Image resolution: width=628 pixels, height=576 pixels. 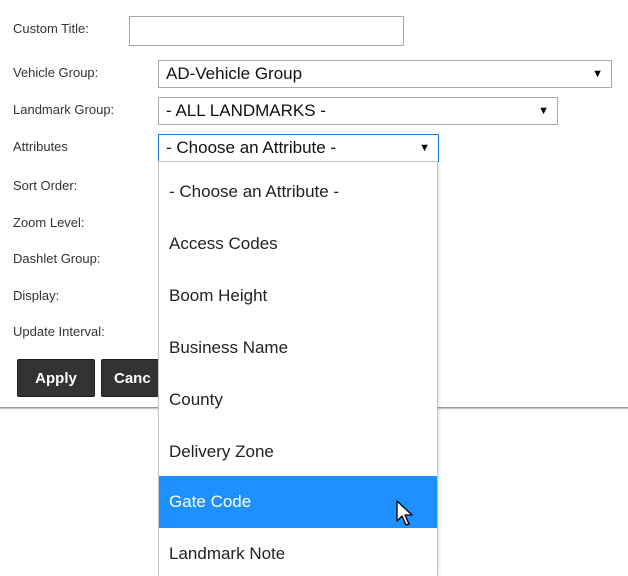 I want to click on vehicle-group-label: Vehicle Group:, so click(x=56, y=72).